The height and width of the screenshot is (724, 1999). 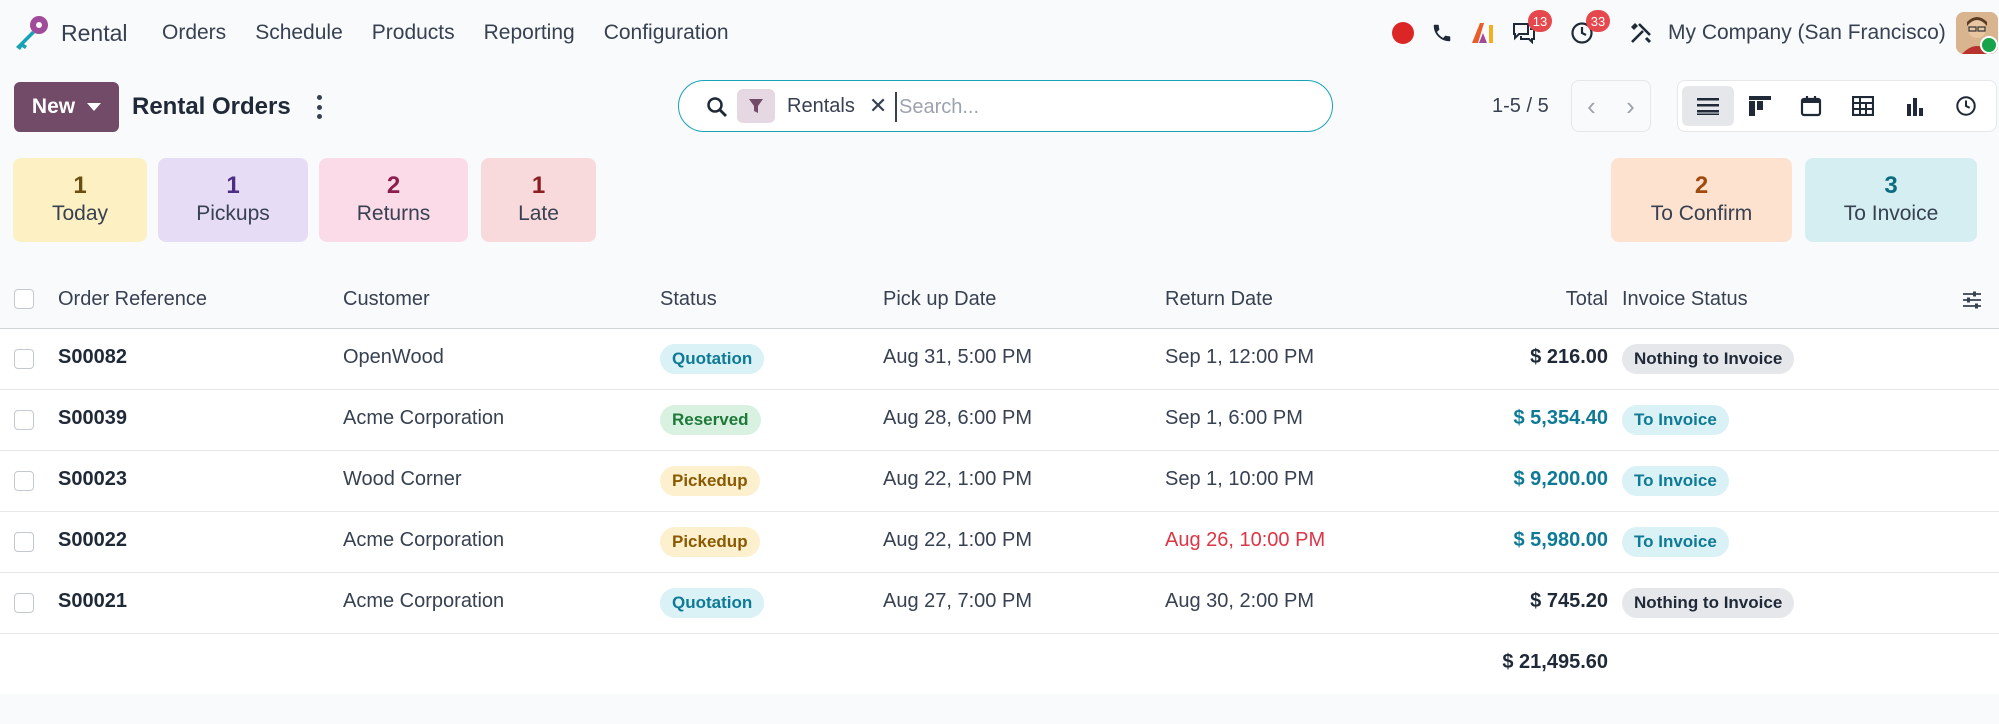 What do you see at coordinates (1811, 106) in the screenshot?
I see `calendar-view-icon` at bounding box center [1811, 106].